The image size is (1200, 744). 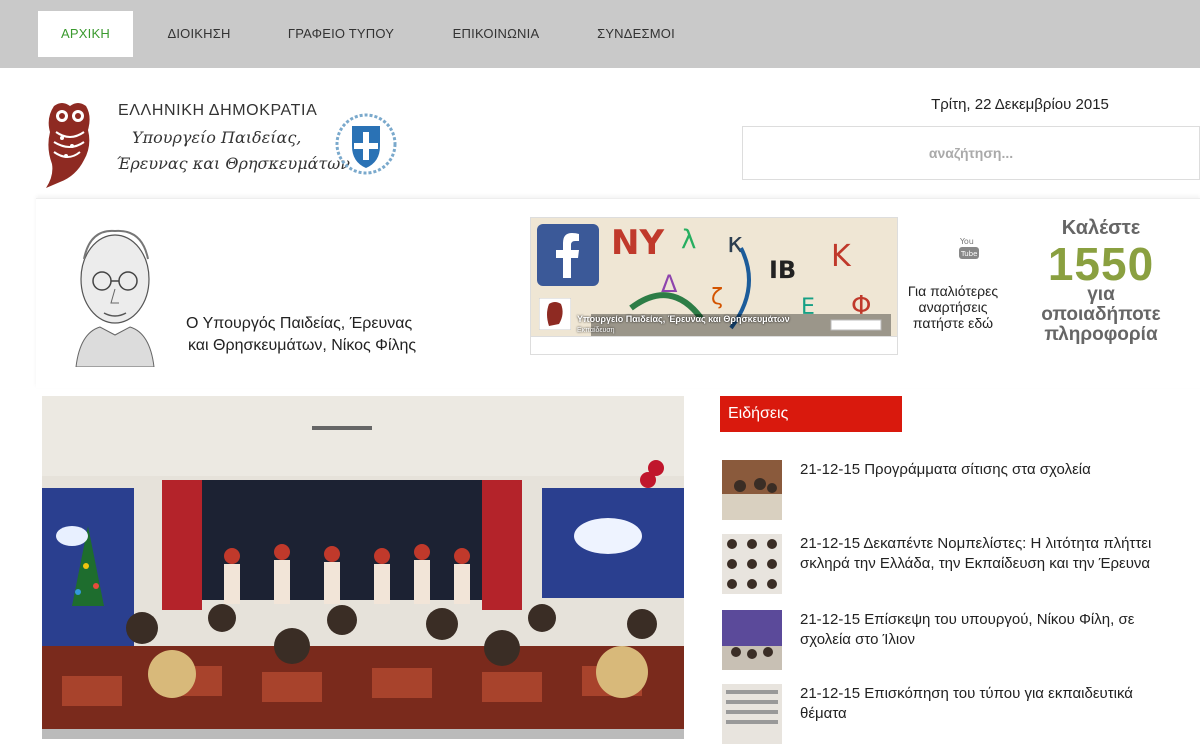 I want to click on facebook-tab-strip, so click(x=714, y=345).